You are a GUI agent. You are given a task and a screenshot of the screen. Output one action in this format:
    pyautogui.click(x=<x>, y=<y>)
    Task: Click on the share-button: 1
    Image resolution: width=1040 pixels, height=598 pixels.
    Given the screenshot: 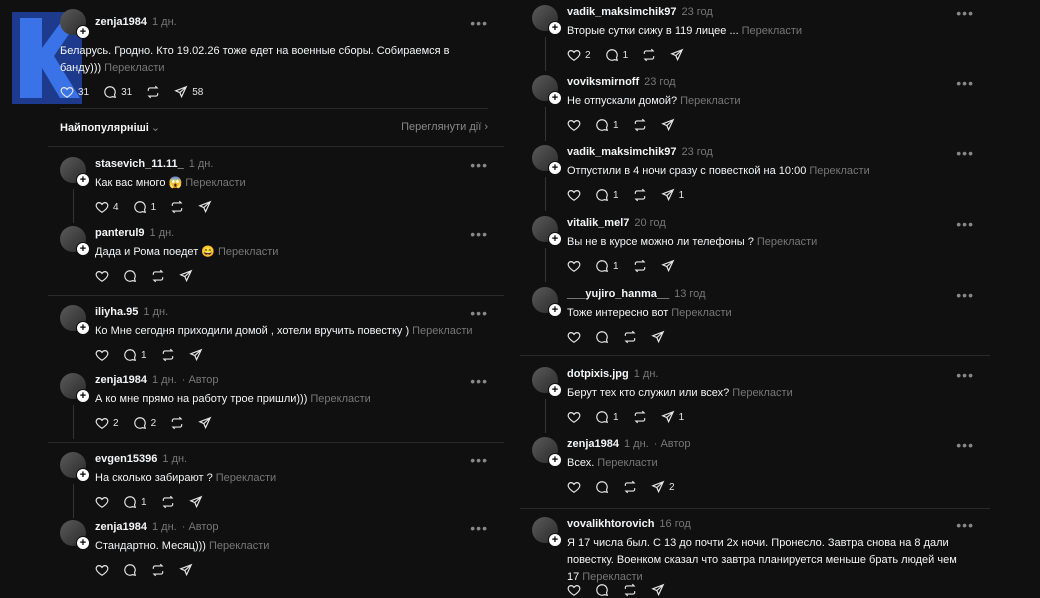 What is the action you would take?
    pyautogui.click(x=672, y=417)
    